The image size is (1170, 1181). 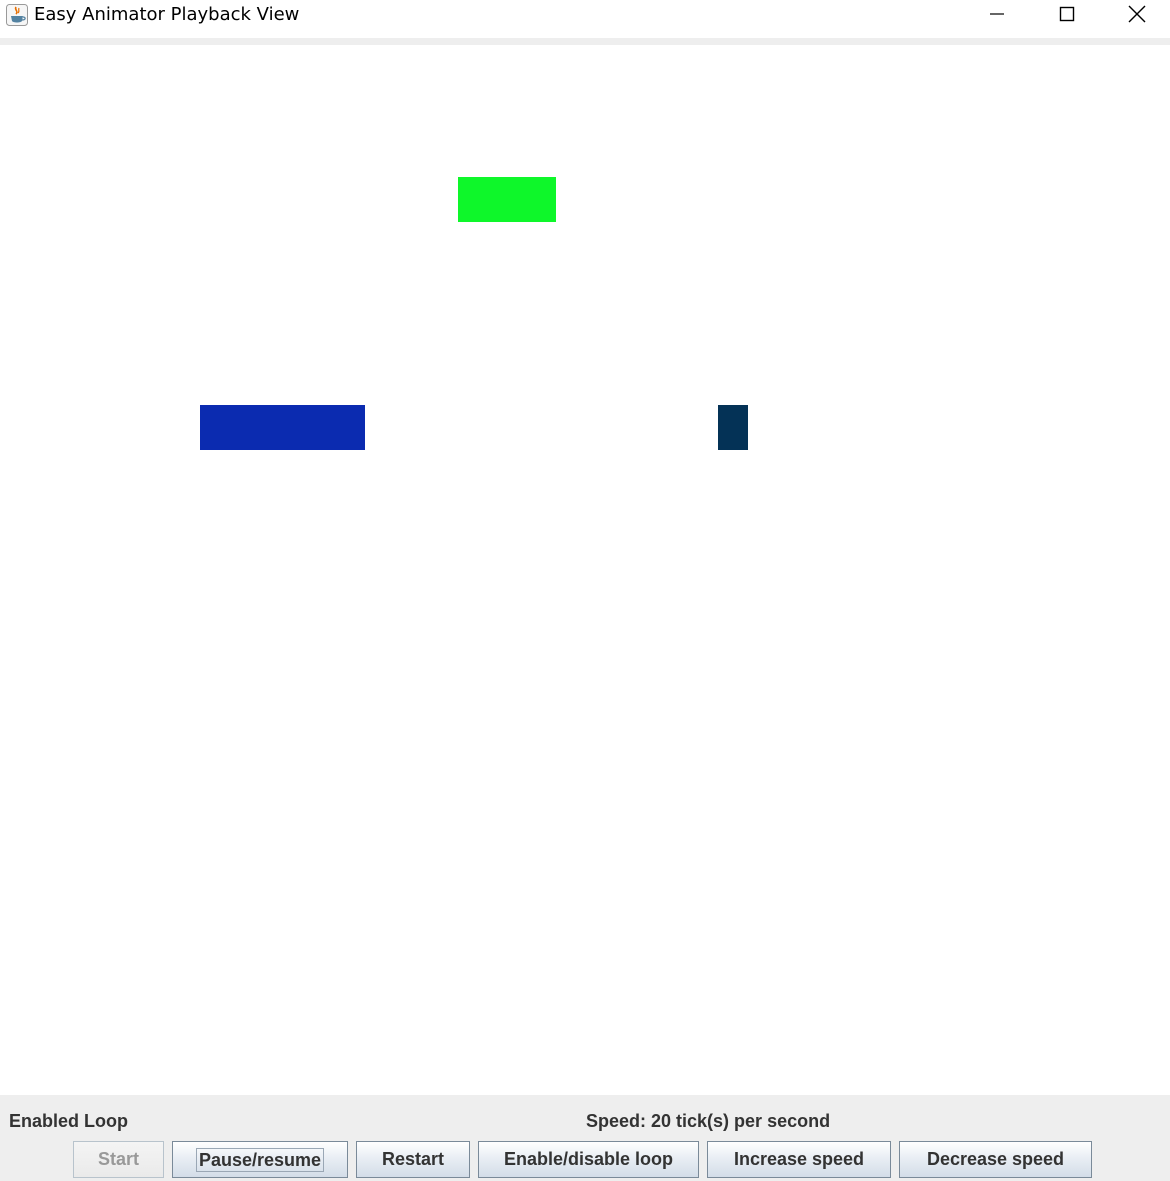 I want to click on increase-speed-button-label: Increase speed, so click(x=799, y=1159).